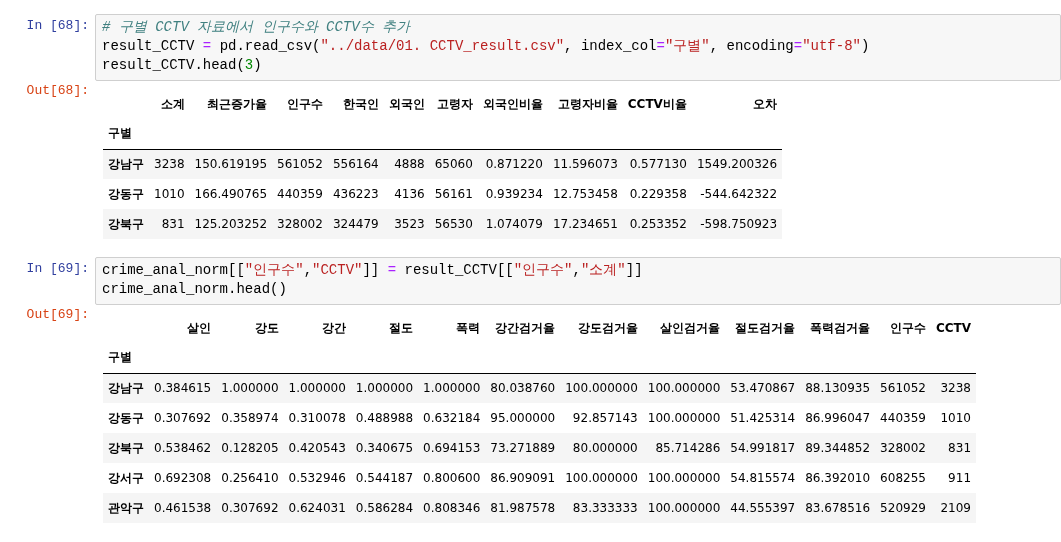  Describe the element at coordinates (317, 448) in the screenshot. I see `table-cell: 0.420543` at that location.